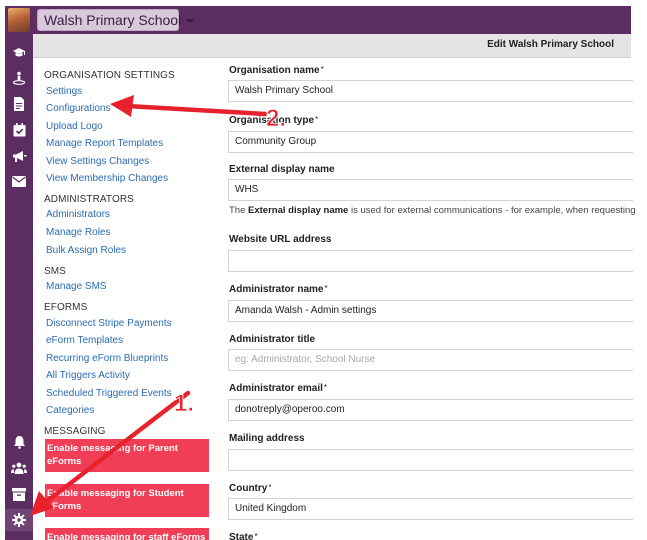 The width and height of the screenshot is (647, 540). Describe the element at coordinates (280, 239) in the screenshot. I see `website-label: Website URL address` at that location.